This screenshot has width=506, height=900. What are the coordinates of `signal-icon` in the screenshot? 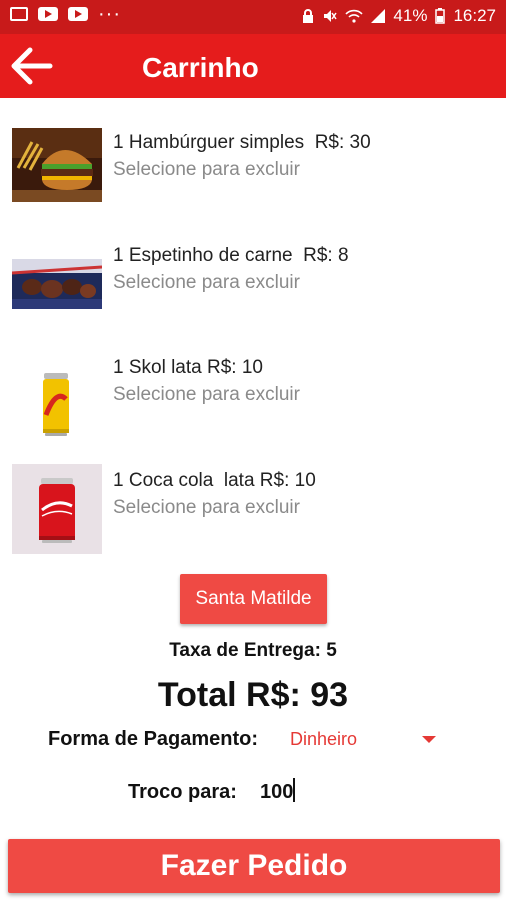 It's located at (378, 16).